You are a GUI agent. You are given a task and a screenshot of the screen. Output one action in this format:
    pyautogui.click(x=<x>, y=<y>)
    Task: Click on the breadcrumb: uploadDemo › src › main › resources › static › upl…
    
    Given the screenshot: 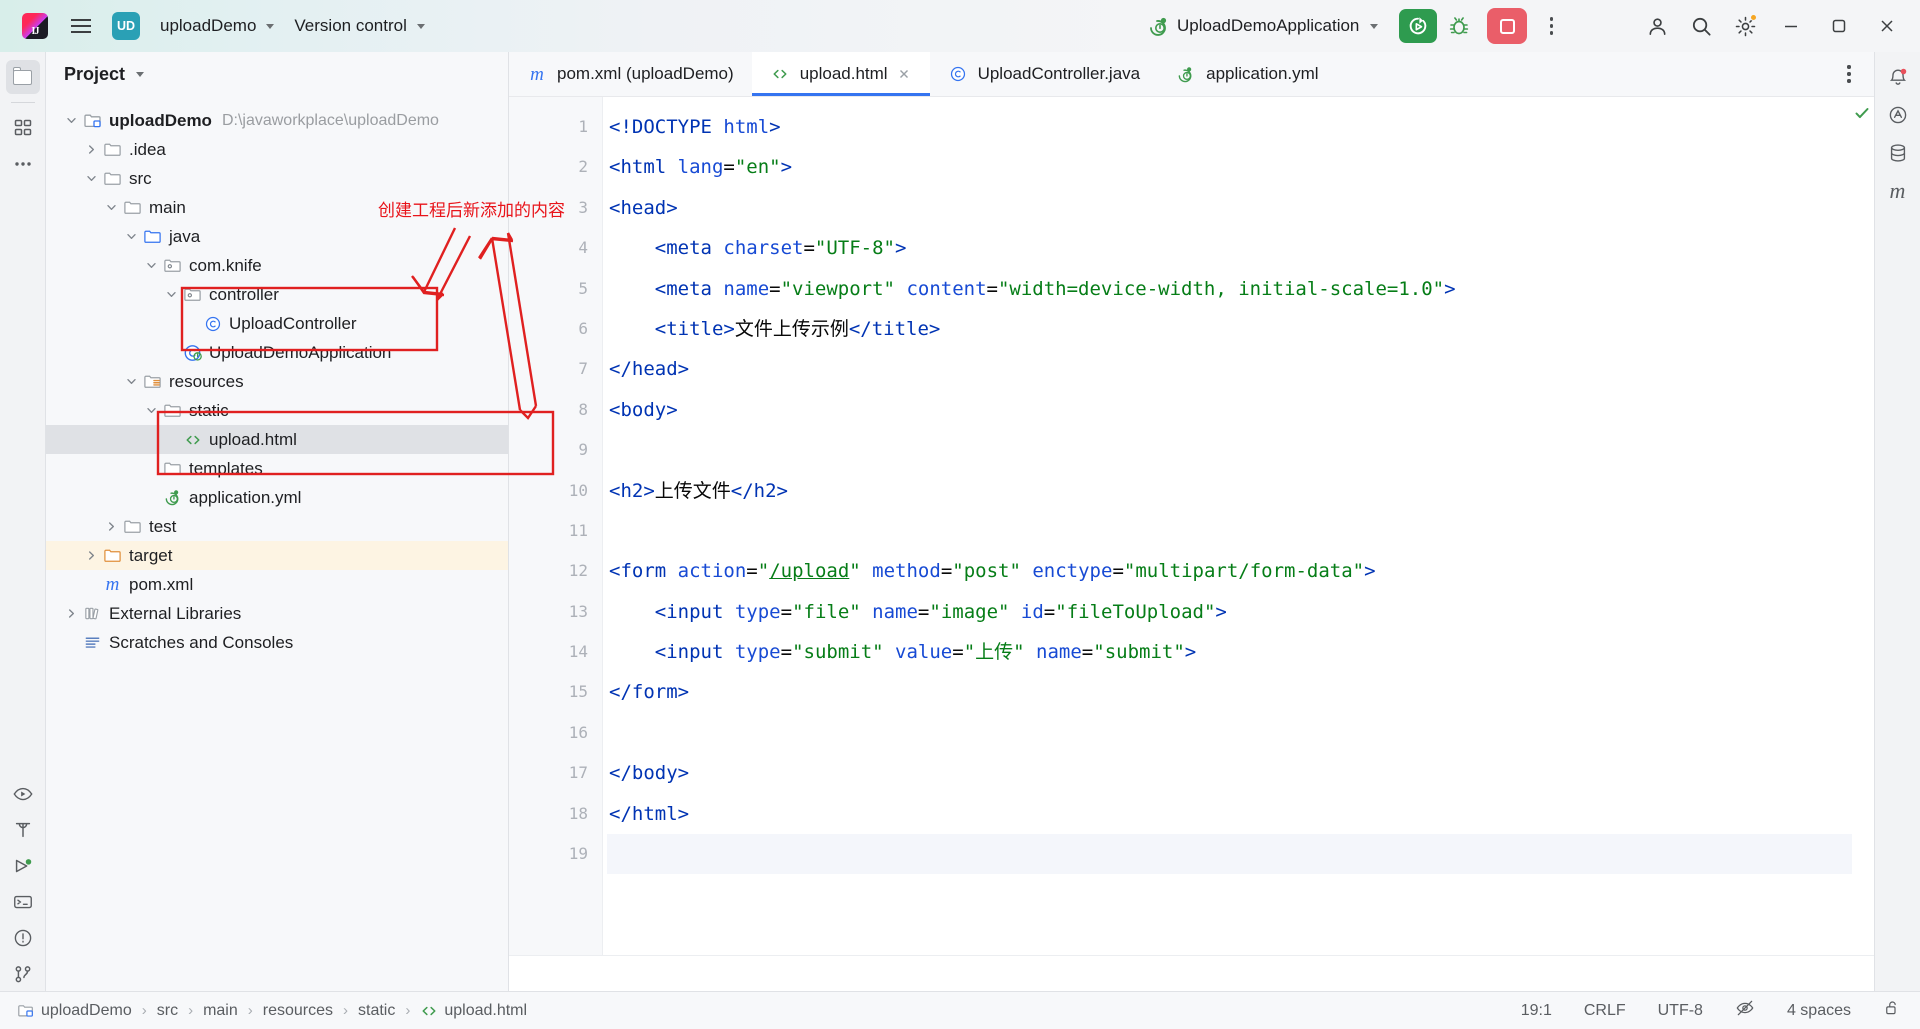 What is the action you would take?
    pyautogui.click(x=272, y=1011)
    